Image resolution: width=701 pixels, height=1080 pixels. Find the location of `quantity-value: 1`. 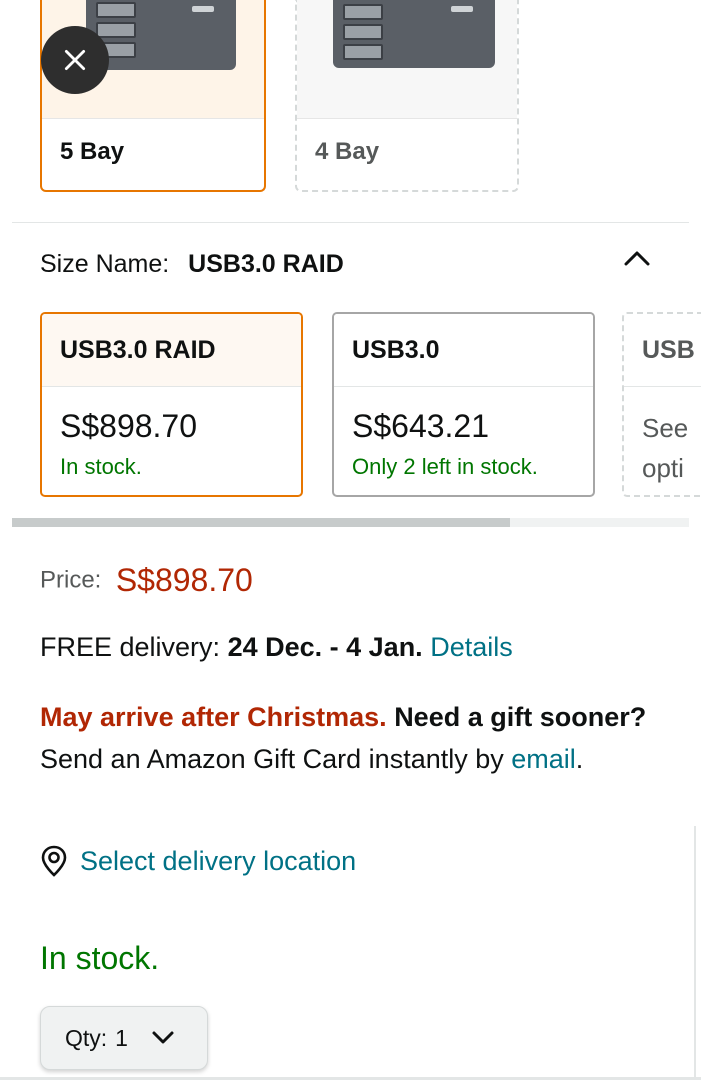

quantity-value: 1 is located at coordinates (121, 1037).